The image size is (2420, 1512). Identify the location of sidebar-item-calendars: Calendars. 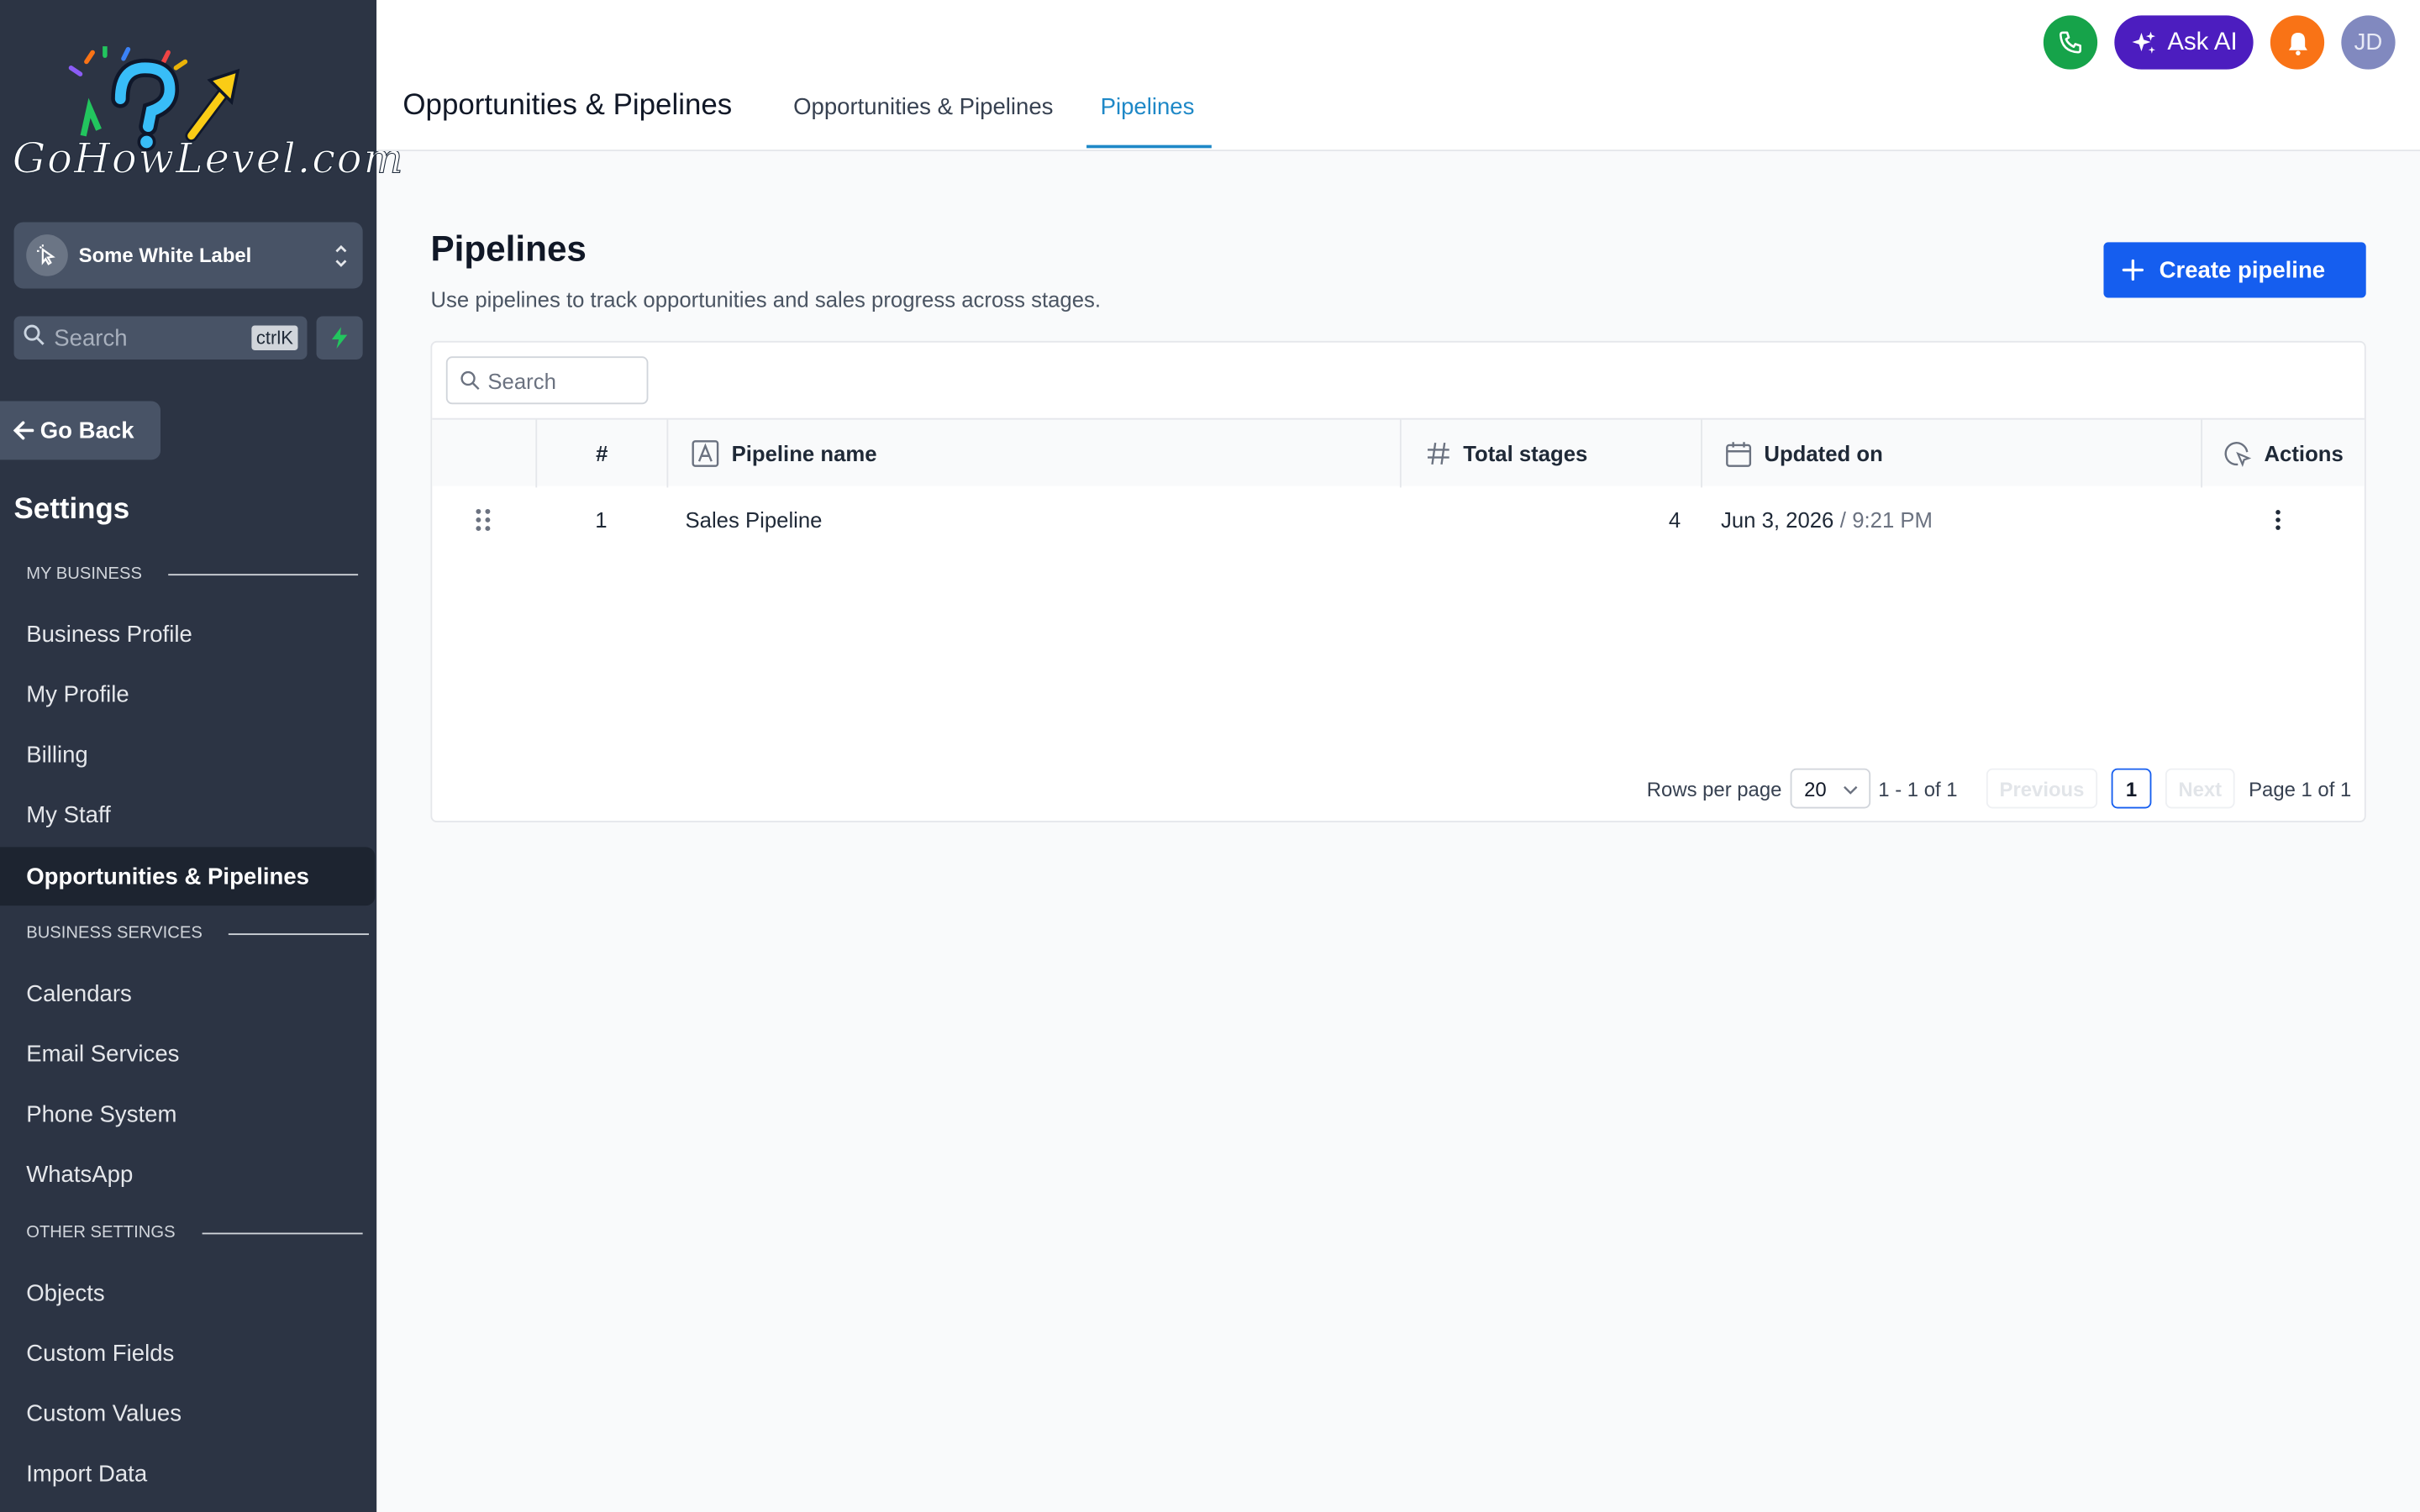
(188, 993).